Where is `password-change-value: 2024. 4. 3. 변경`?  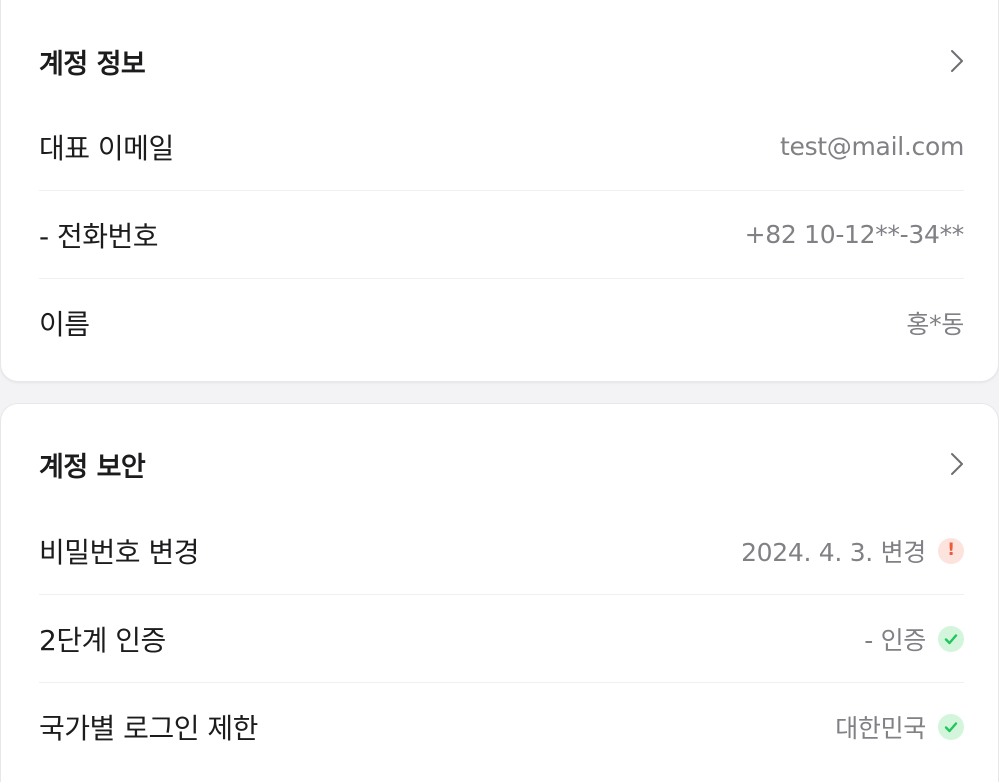 password-change-value: 2024. 4. 3. 변경 is located at coordinates (833, 552).